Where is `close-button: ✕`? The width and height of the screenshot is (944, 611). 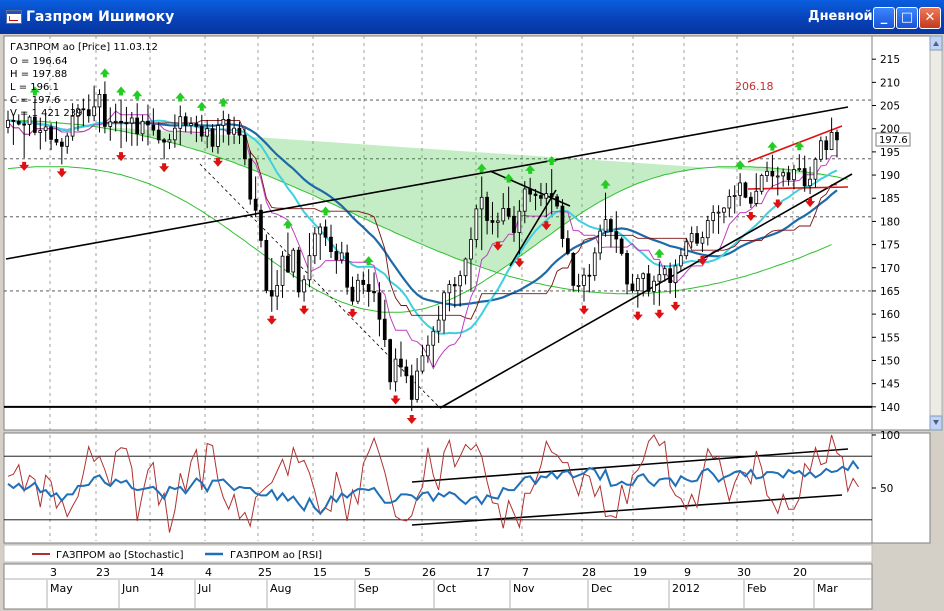
close-button: ✕ is located at coordinates (930, 18).